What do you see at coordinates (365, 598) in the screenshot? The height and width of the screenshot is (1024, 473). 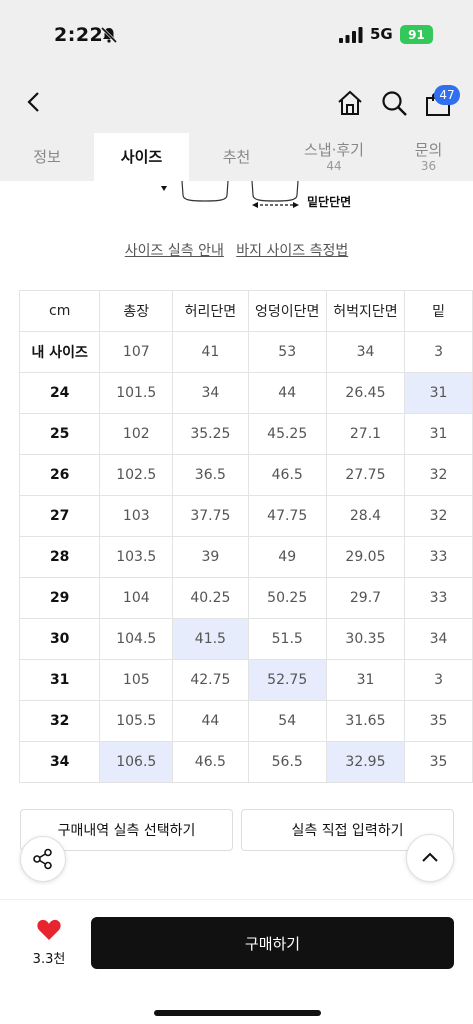 I see `table-cell: 29.7` at bounding box center [365, 598].